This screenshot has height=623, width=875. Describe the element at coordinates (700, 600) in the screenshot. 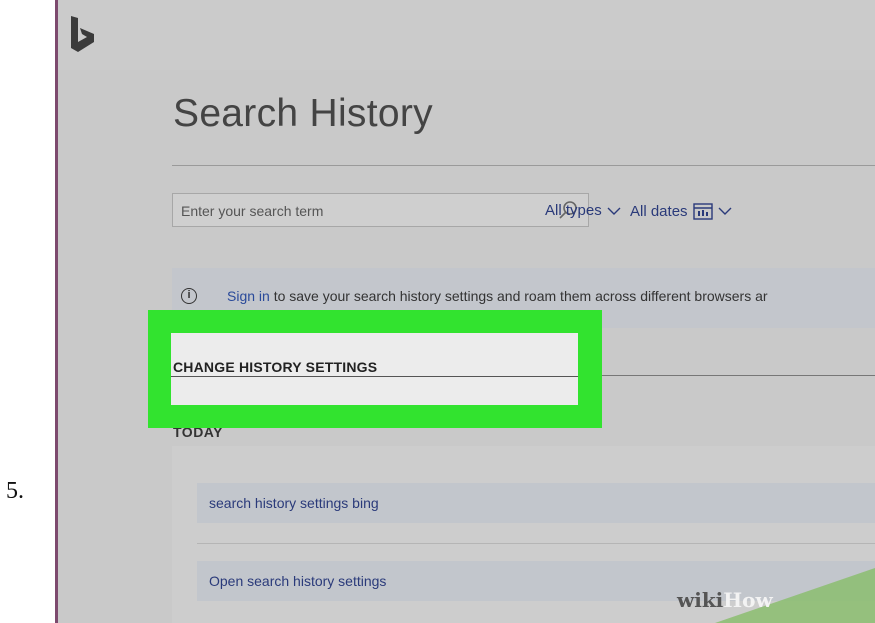

I see `watermark-wiki: wiki` at that location.